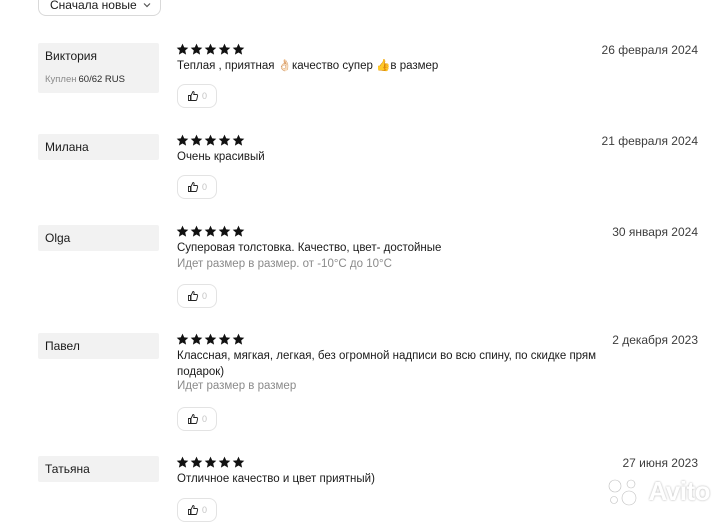  Describe the element at coordinates (147, 4) in the screenshot. I see `chevron-down-icon` at that location.